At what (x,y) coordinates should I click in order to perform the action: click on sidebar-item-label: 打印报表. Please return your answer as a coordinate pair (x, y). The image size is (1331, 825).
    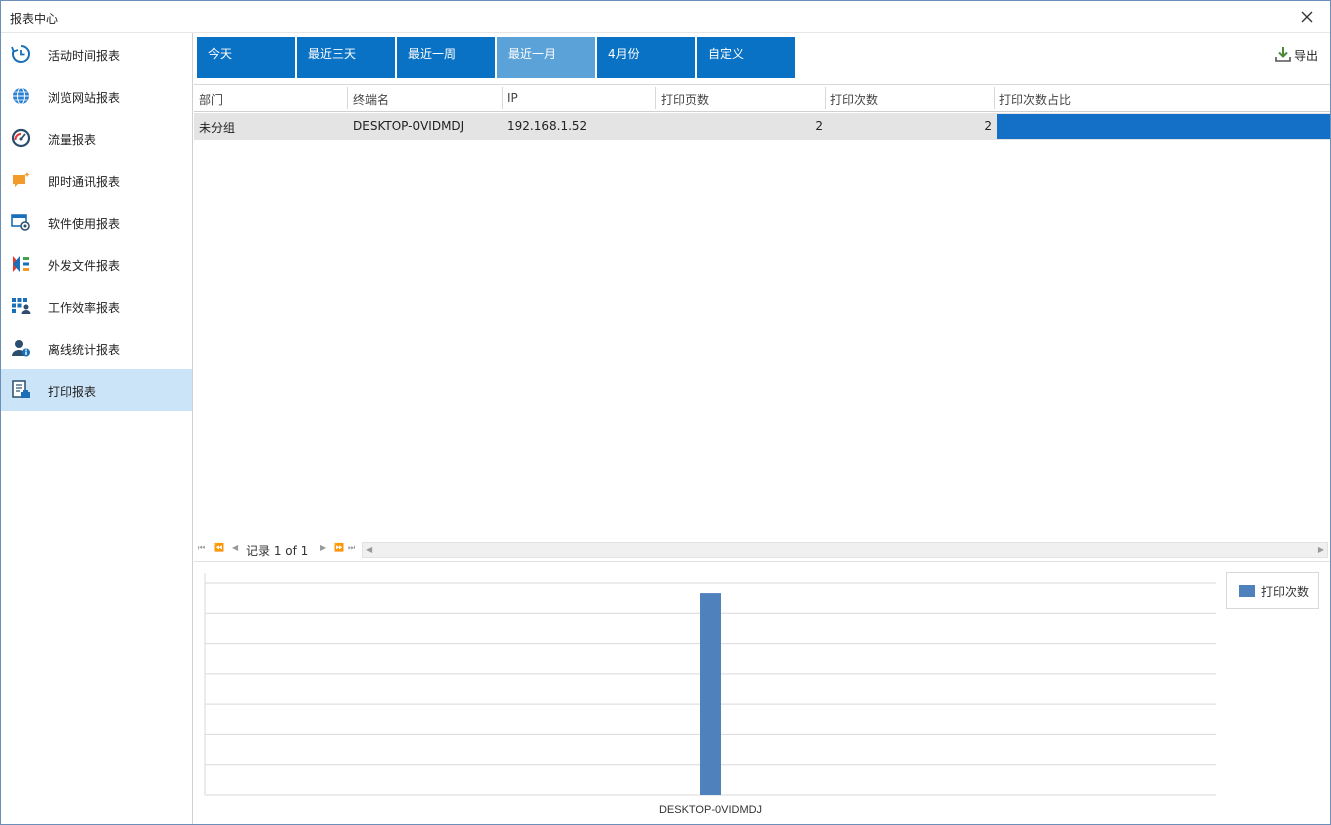
    Looking at the image, I should click on (72, 392).